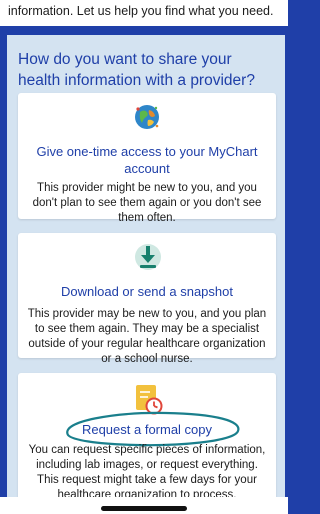  I want to click on download-icon, so click(148, 257).